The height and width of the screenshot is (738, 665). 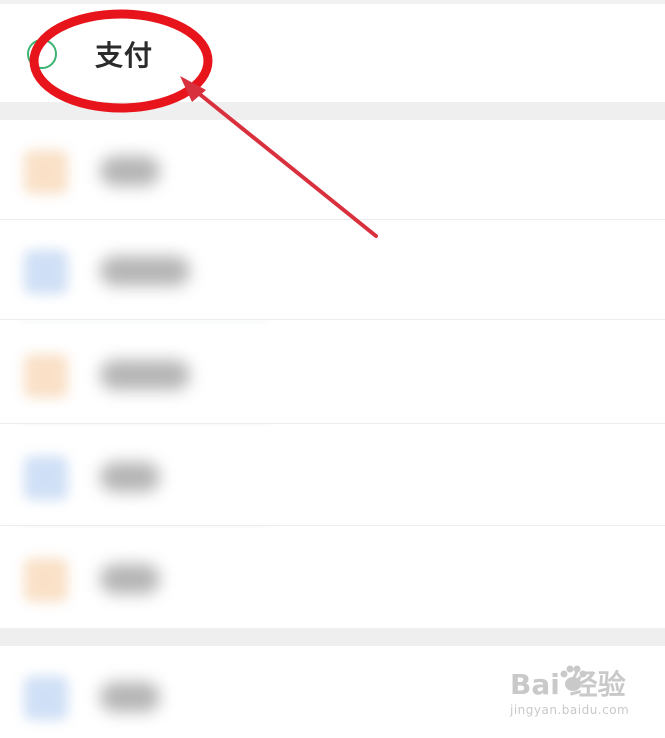 I want to click on pay-label: 支付, so click(x=124, y=55).